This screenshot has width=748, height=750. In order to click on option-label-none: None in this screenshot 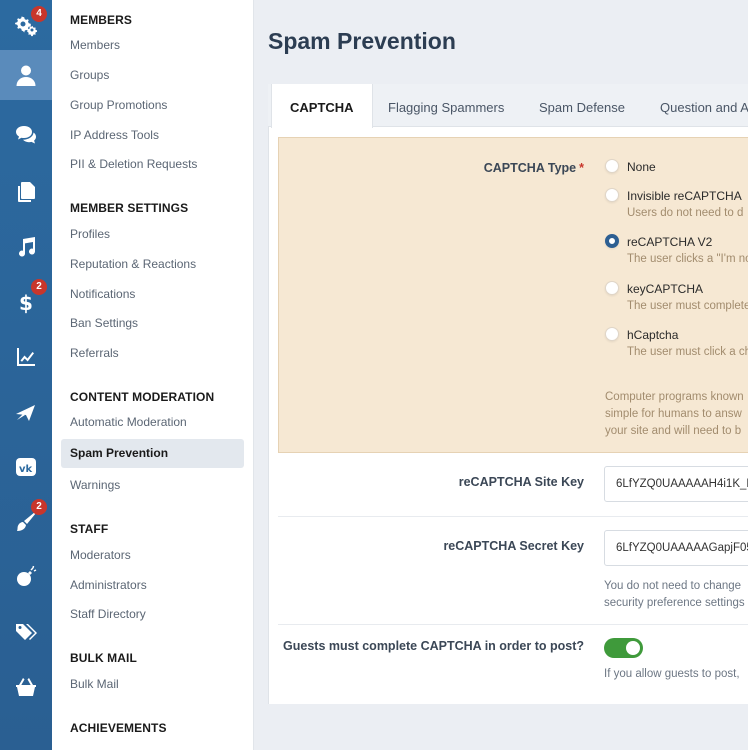, I will do `click(641, 167)`.